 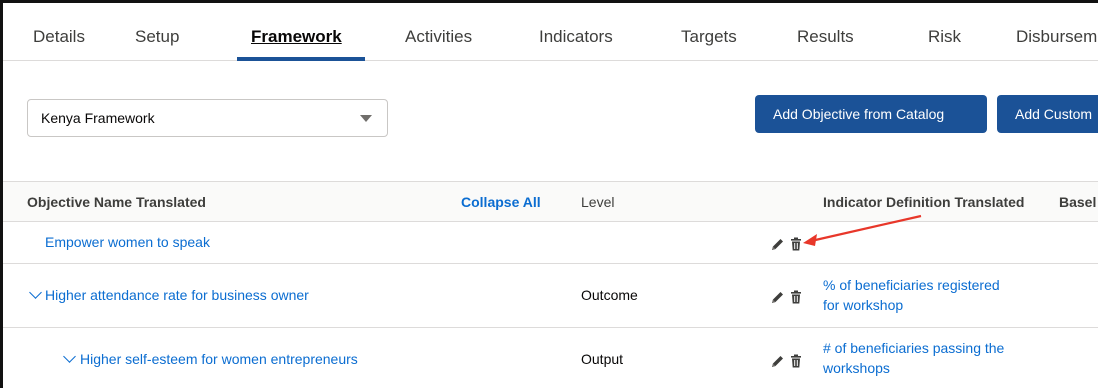 I want to click on table-row: Empower women to speak, so click(x=550, y=243).